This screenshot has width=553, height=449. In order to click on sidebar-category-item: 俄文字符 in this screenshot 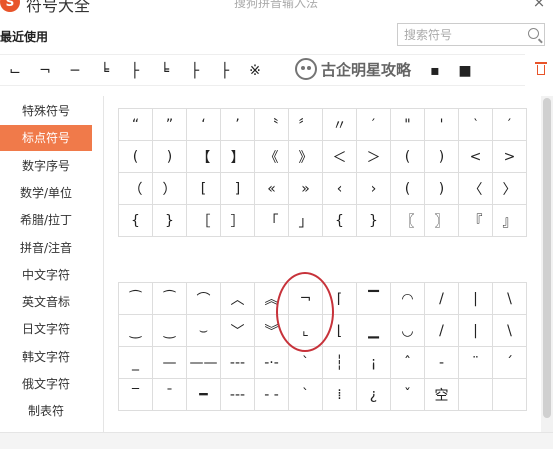, I will do `click(46, 384)`.